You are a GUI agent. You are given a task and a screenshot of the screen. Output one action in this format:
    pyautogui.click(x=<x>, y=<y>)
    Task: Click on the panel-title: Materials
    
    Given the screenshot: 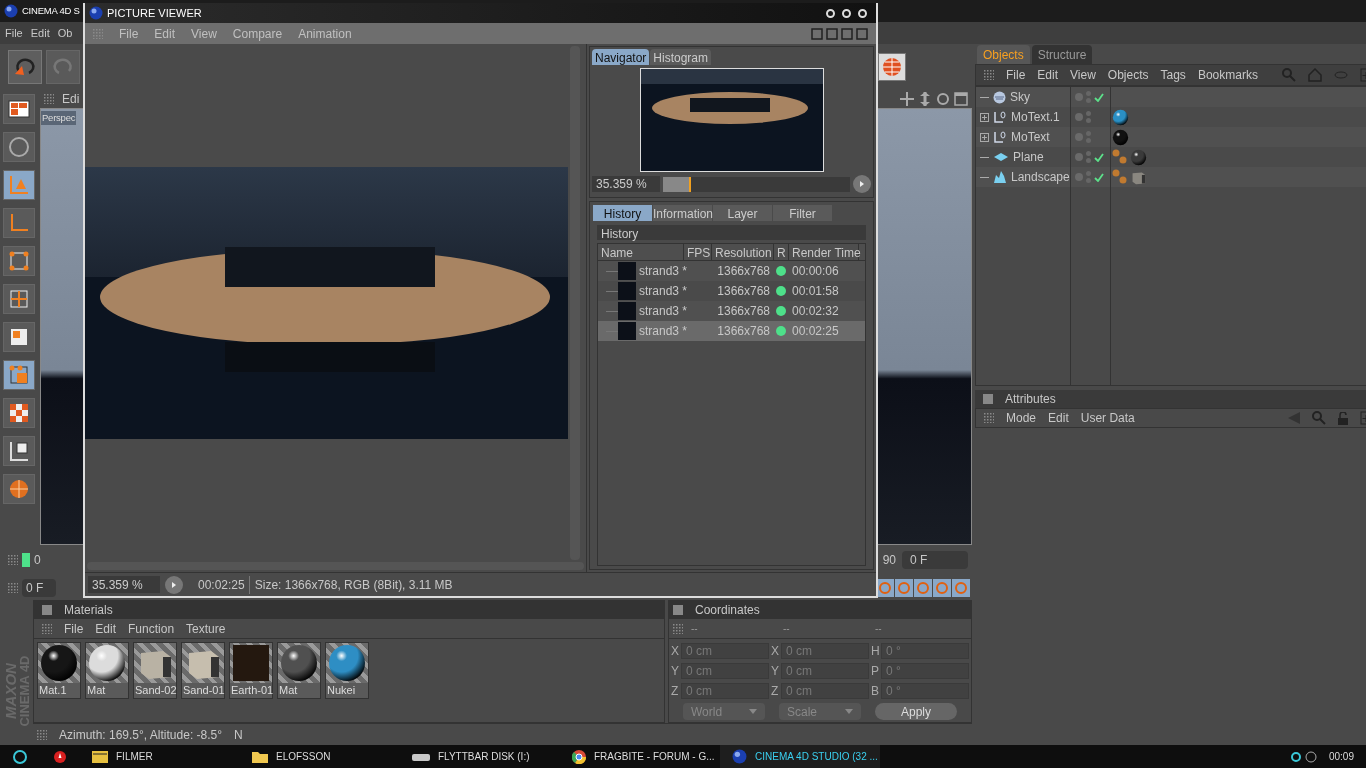 What is the action you would take?
    pyautogui.click(x=88, y=610)
    